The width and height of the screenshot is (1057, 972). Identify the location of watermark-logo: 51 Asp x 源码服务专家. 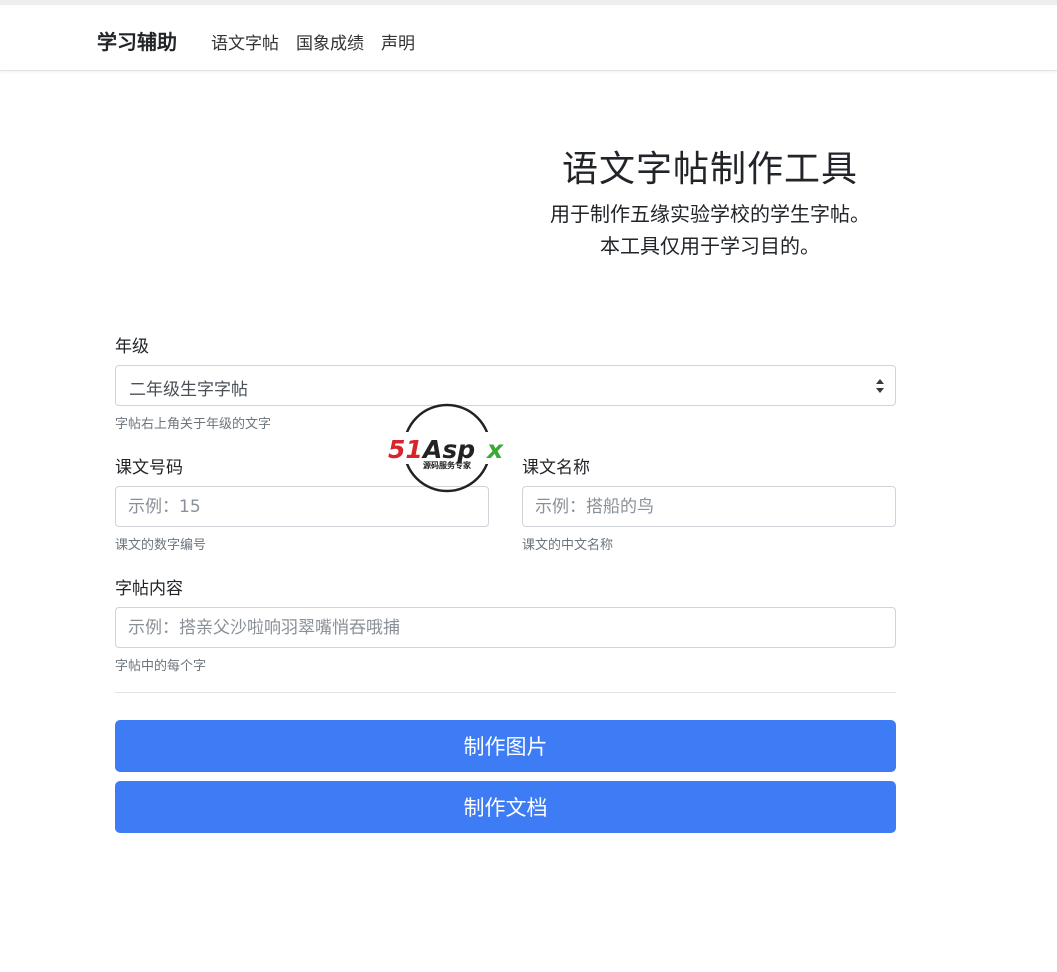
(449, 448).